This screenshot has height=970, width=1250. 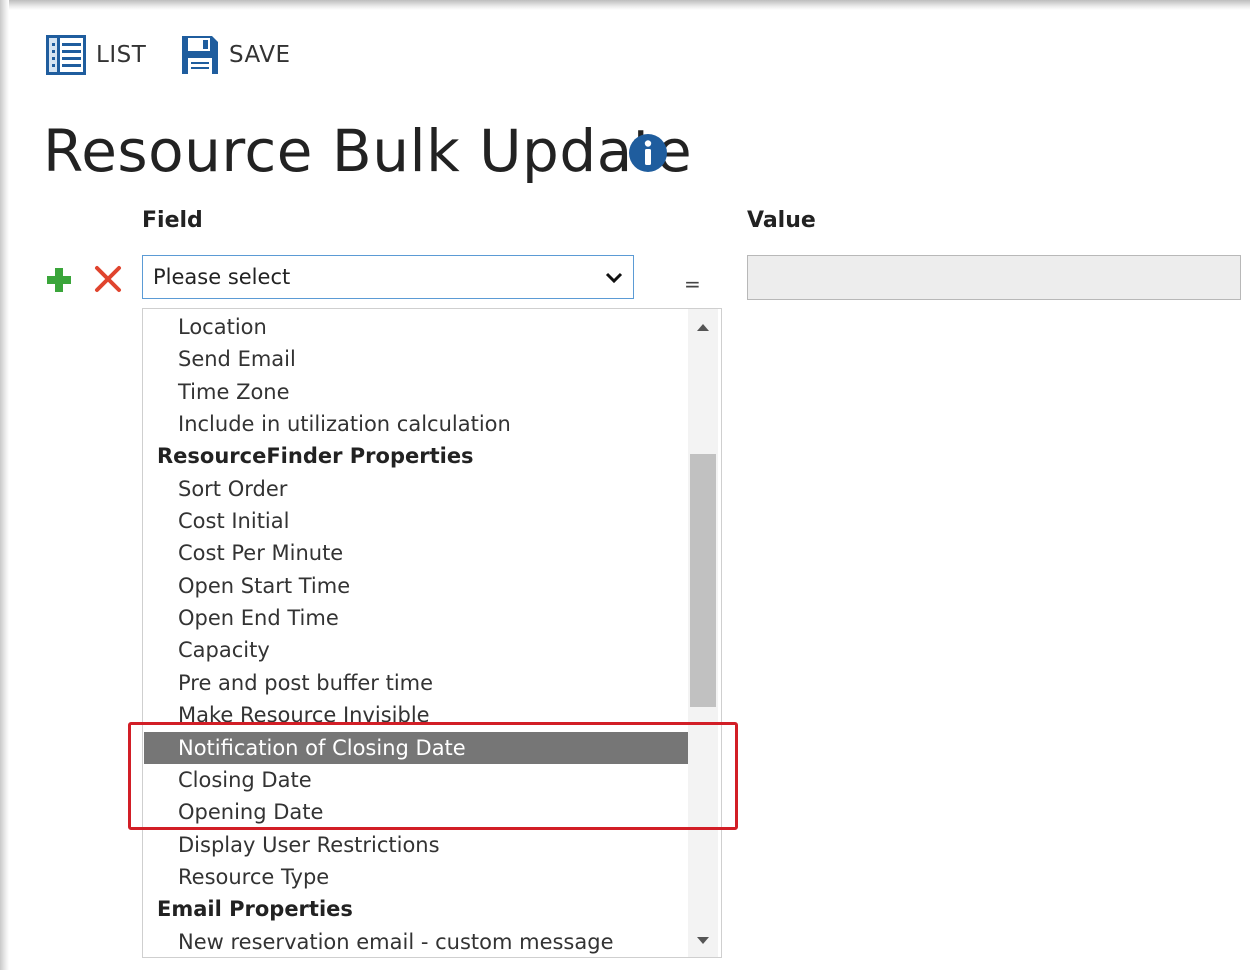 I want to click on operator-equals: =, so click(x=692, y=284).